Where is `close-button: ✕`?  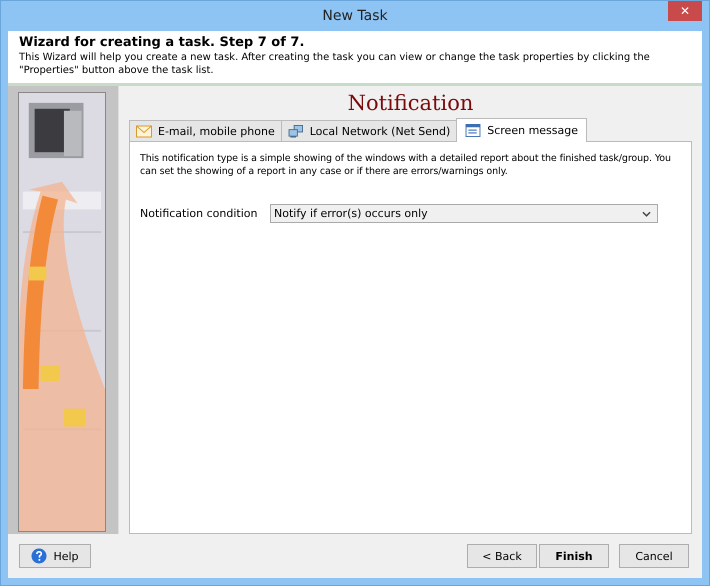
close-button: ✕ is located at coordinates (685, 11).